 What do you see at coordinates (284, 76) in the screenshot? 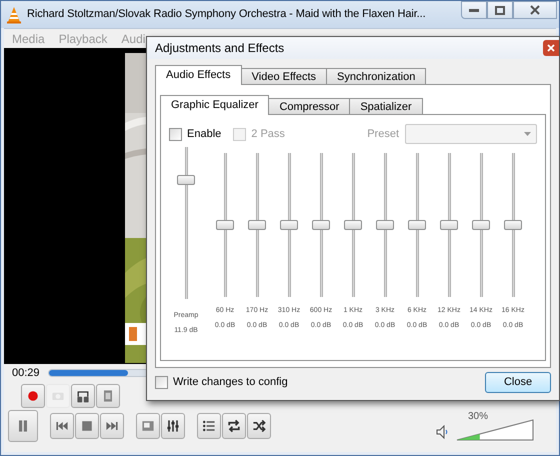
I see `tab: Video Effects` at bounding box center [284, 76].